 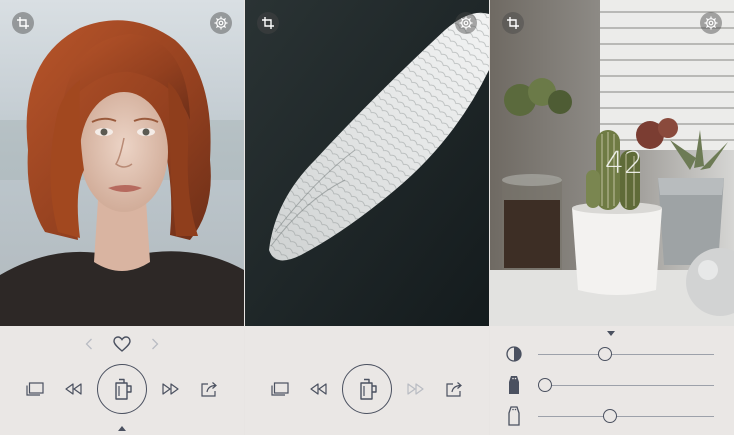 I want to click on grain-slider-knob, so click(x=545, y=385).